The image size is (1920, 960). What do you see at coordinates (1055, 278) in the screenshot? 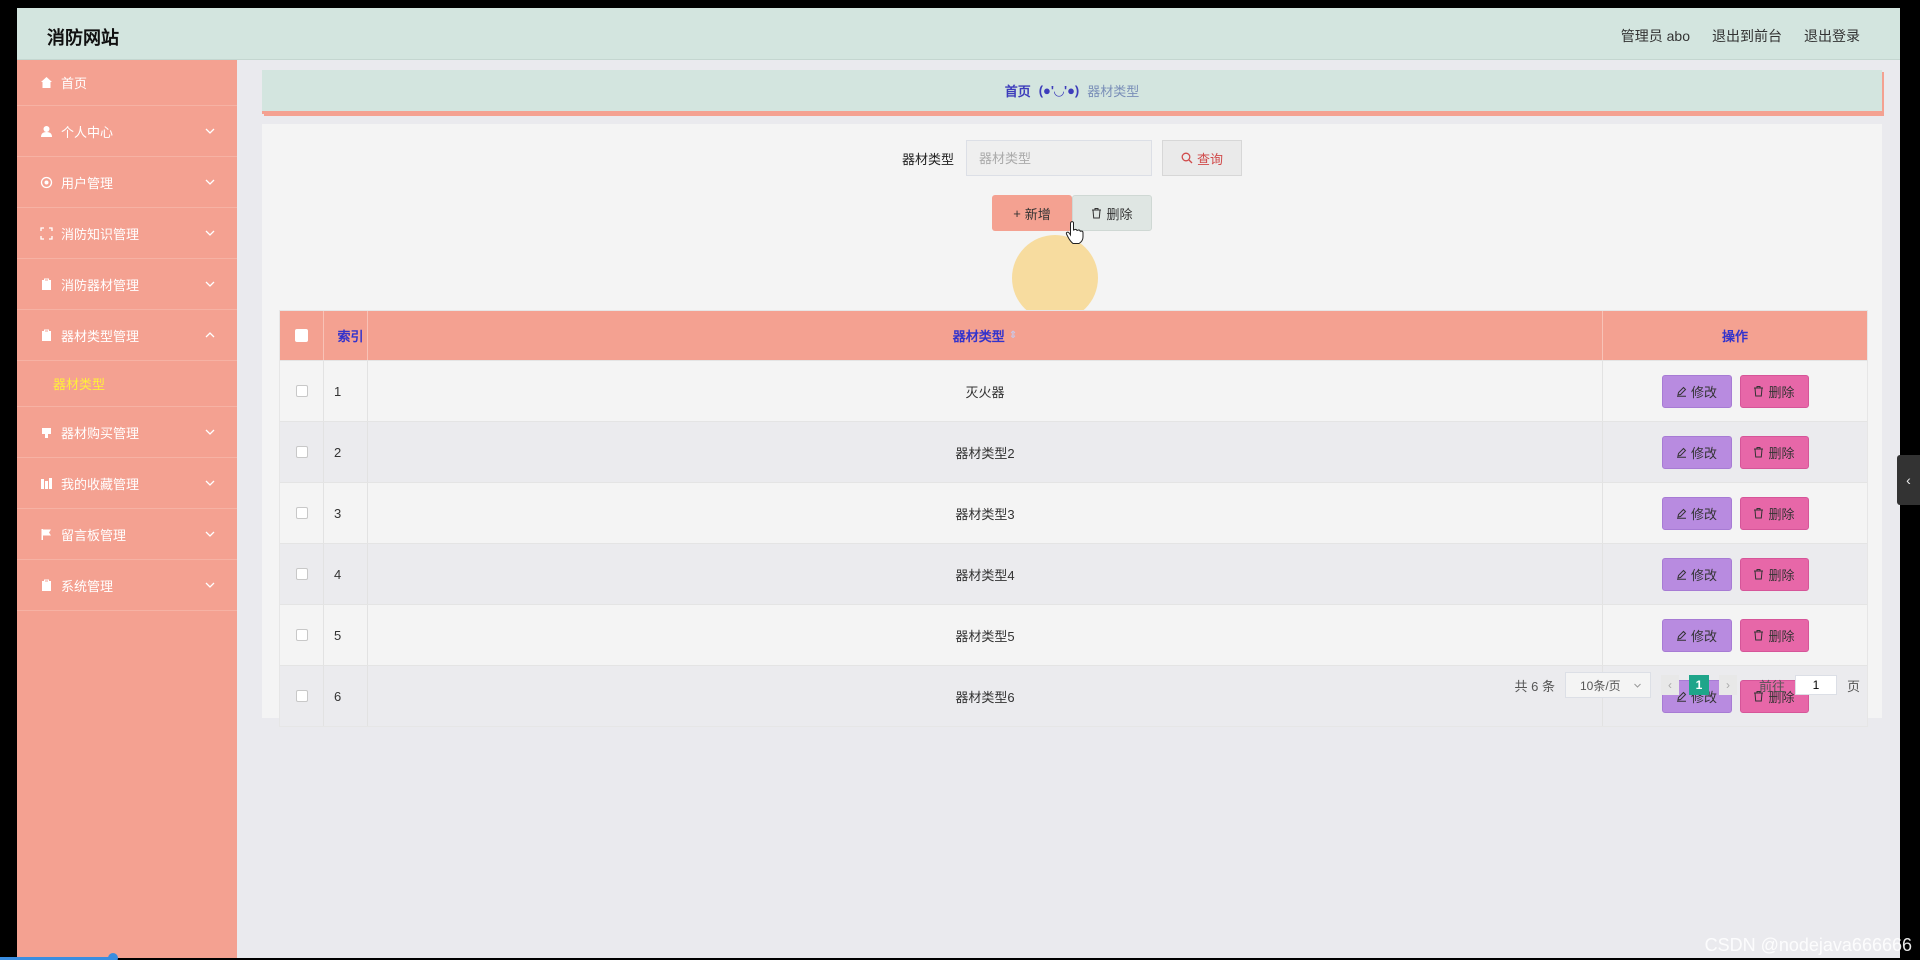
I see `cursor-highlight` at bounding box center [1055, 278].